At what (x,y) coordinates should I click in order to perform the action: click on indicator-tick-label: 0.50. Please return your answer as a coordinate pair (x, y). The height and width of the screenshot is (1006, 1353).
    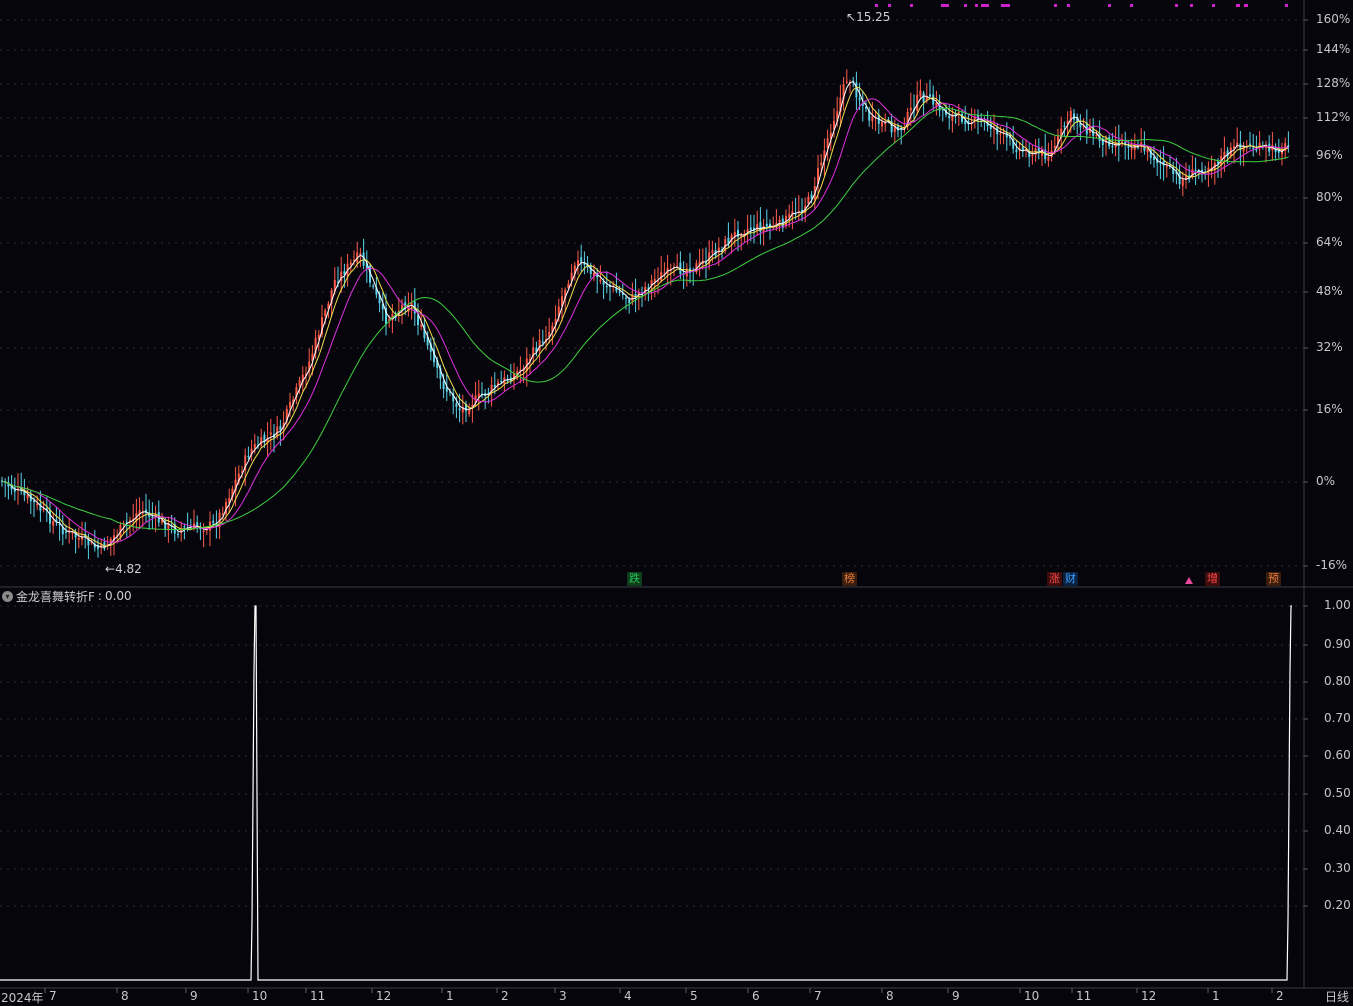
    Looking at the image, I should click on (1337, 793).